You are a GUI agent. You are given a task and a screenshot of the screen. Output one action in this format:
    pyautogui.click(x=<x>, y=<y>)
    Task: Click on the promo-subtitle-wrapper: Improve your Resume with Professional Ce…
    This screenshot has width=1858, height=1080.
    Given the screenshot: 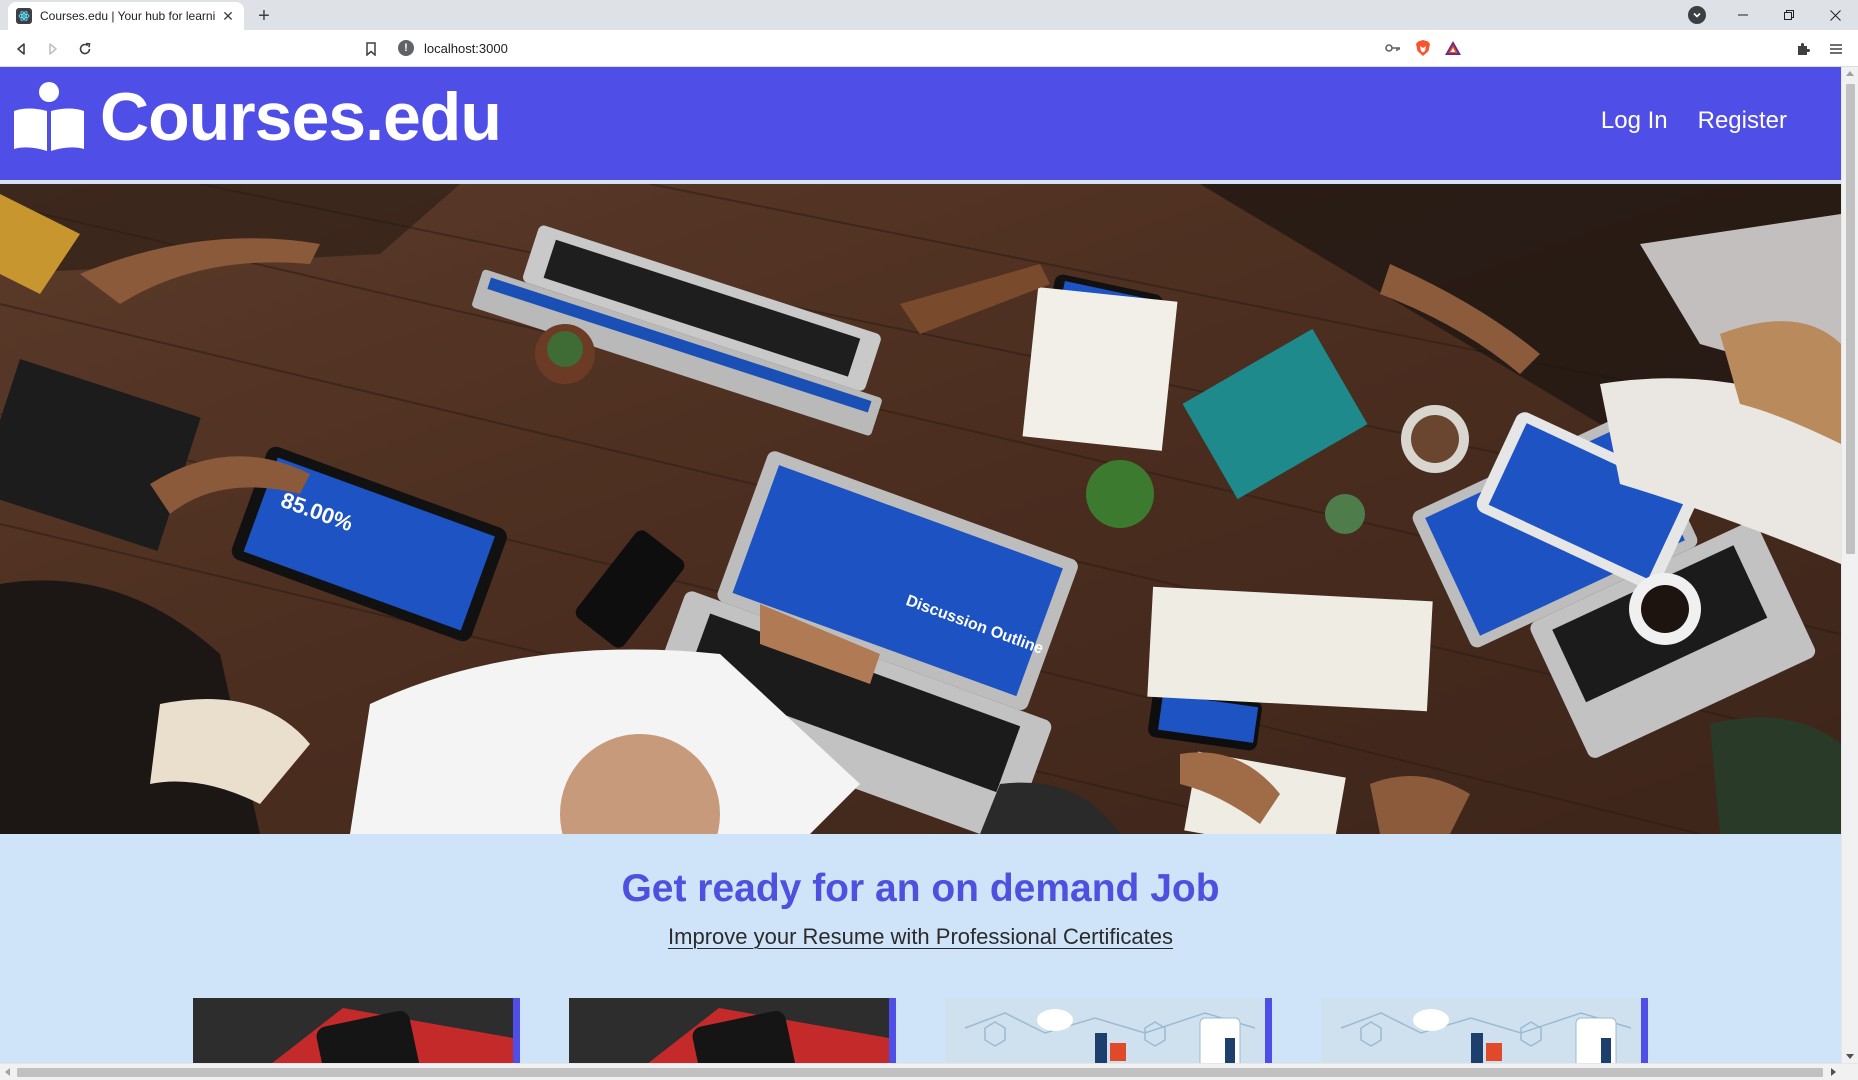 What is the action you would take?
    pyautogui.click(x=920, y=937)
    